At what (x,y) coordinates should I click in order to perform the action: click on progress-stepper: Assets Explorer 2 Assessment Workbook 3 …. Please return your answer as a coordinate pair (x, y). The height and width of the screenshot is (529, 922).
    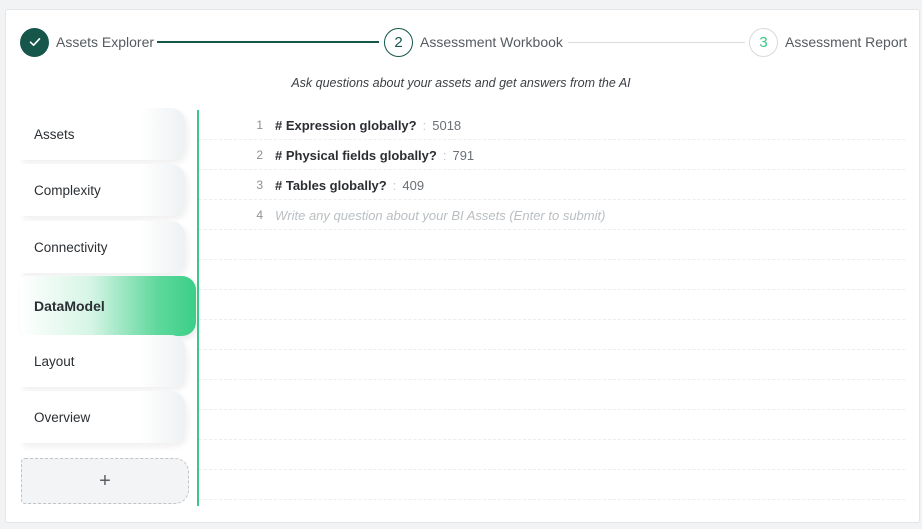
    Looking at the image, I should click on (463, 42).